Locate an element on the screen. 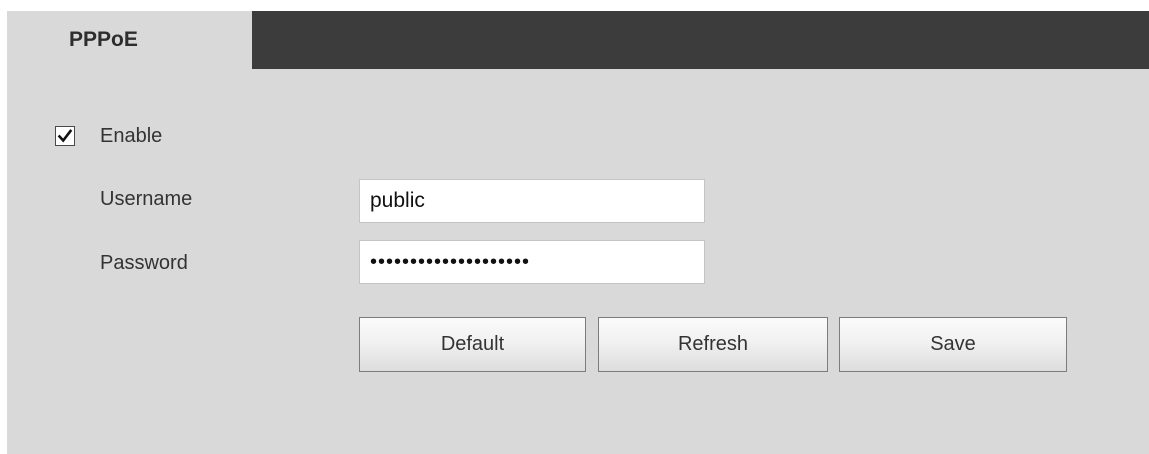 This screenshot has width=1149, height=454. checkmark-icon is located at coordinates (65, 136).